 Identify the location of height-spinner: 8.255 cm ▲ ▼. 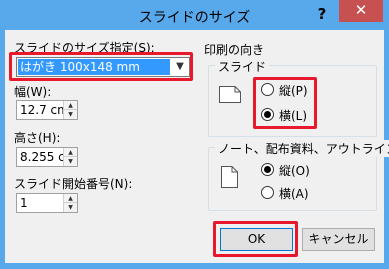
(47, 157).